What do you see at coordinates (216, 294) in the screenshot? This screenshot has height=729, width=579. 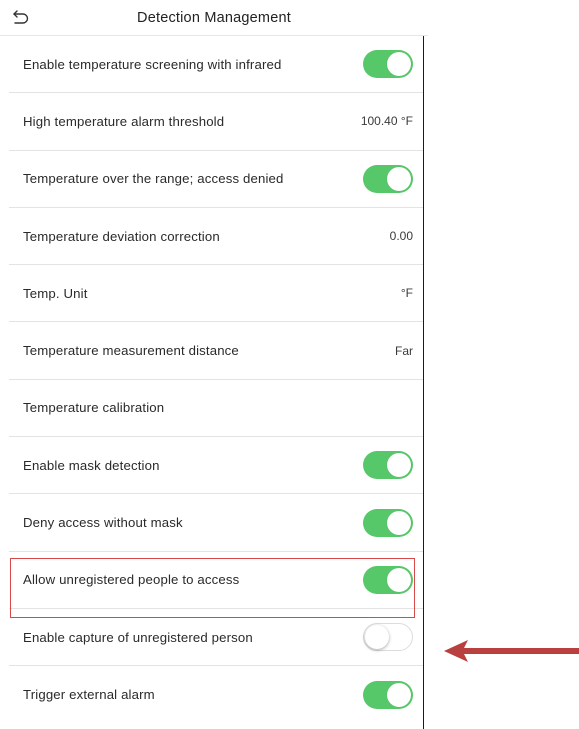 I see `setting-temp-unit: Temp. Unit °F` at bounding box center [216, 294].